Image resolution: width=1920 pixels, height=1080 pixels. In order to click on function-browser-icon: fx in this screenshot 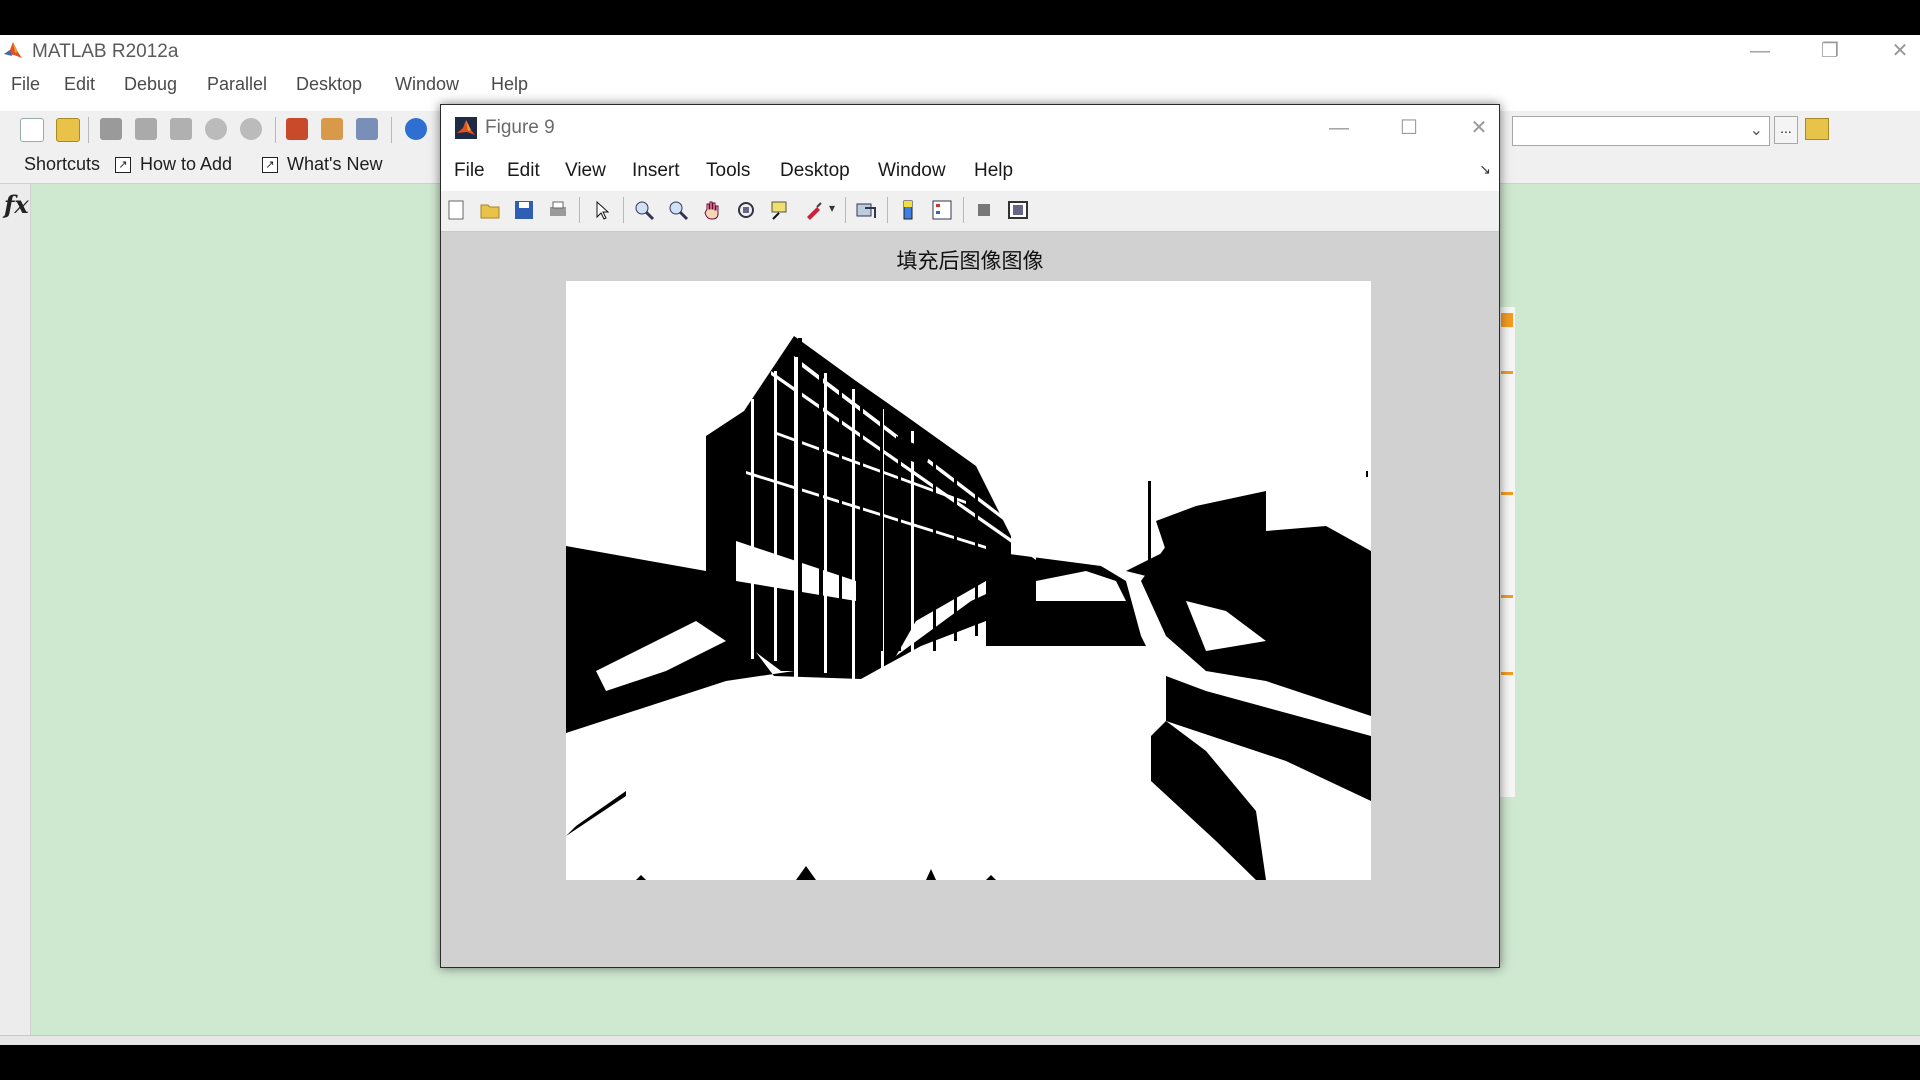, I will do `click(16, 204)`.